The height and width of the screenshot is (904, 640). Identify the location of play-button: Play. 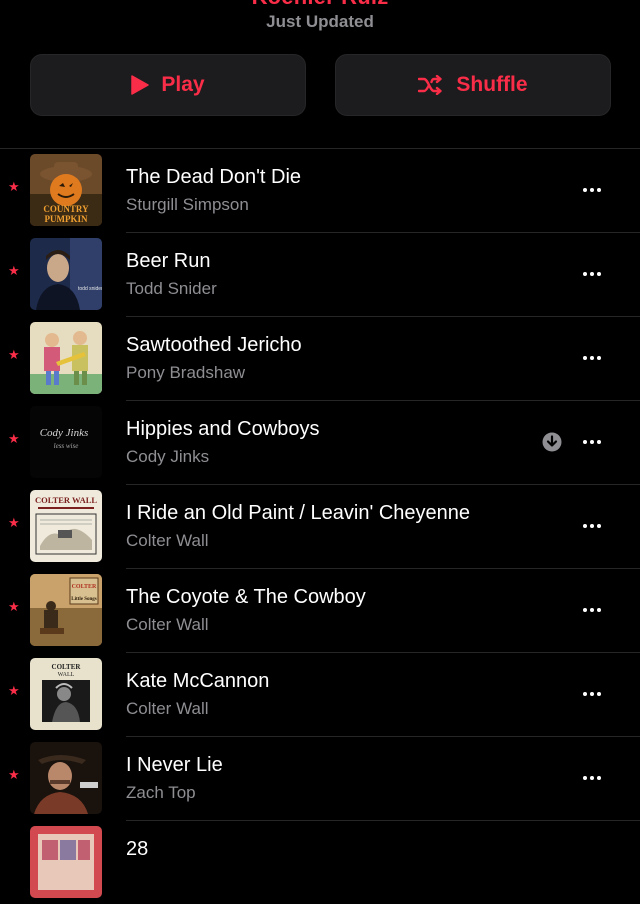
(168, 85).